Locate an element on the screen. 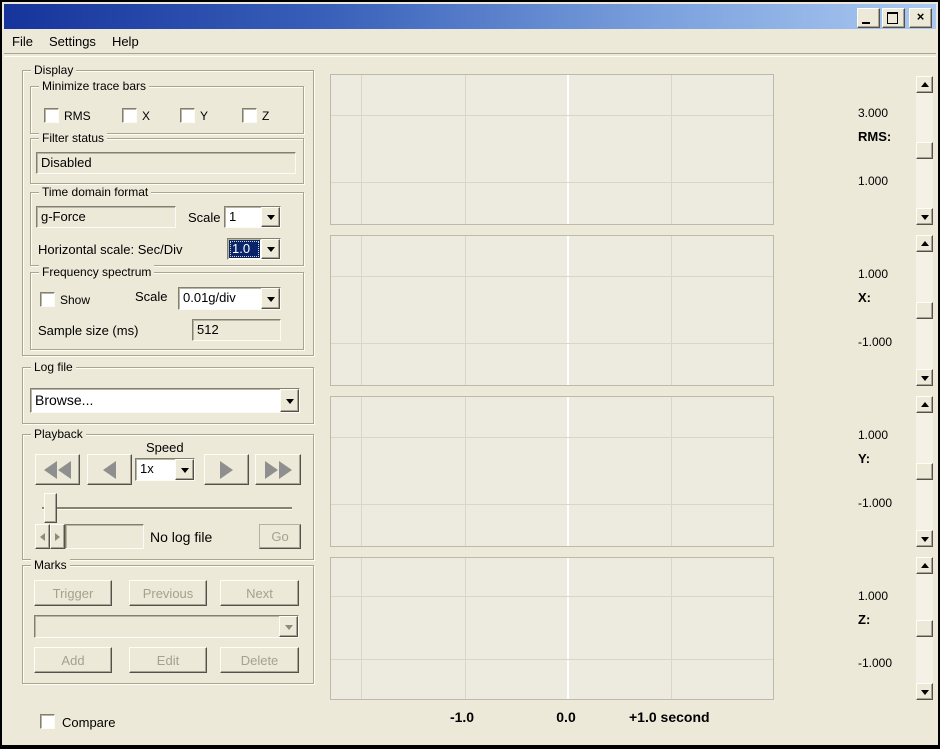 This screenshot has height=749, width=940. chart-x is located at coordinates (552, 310).